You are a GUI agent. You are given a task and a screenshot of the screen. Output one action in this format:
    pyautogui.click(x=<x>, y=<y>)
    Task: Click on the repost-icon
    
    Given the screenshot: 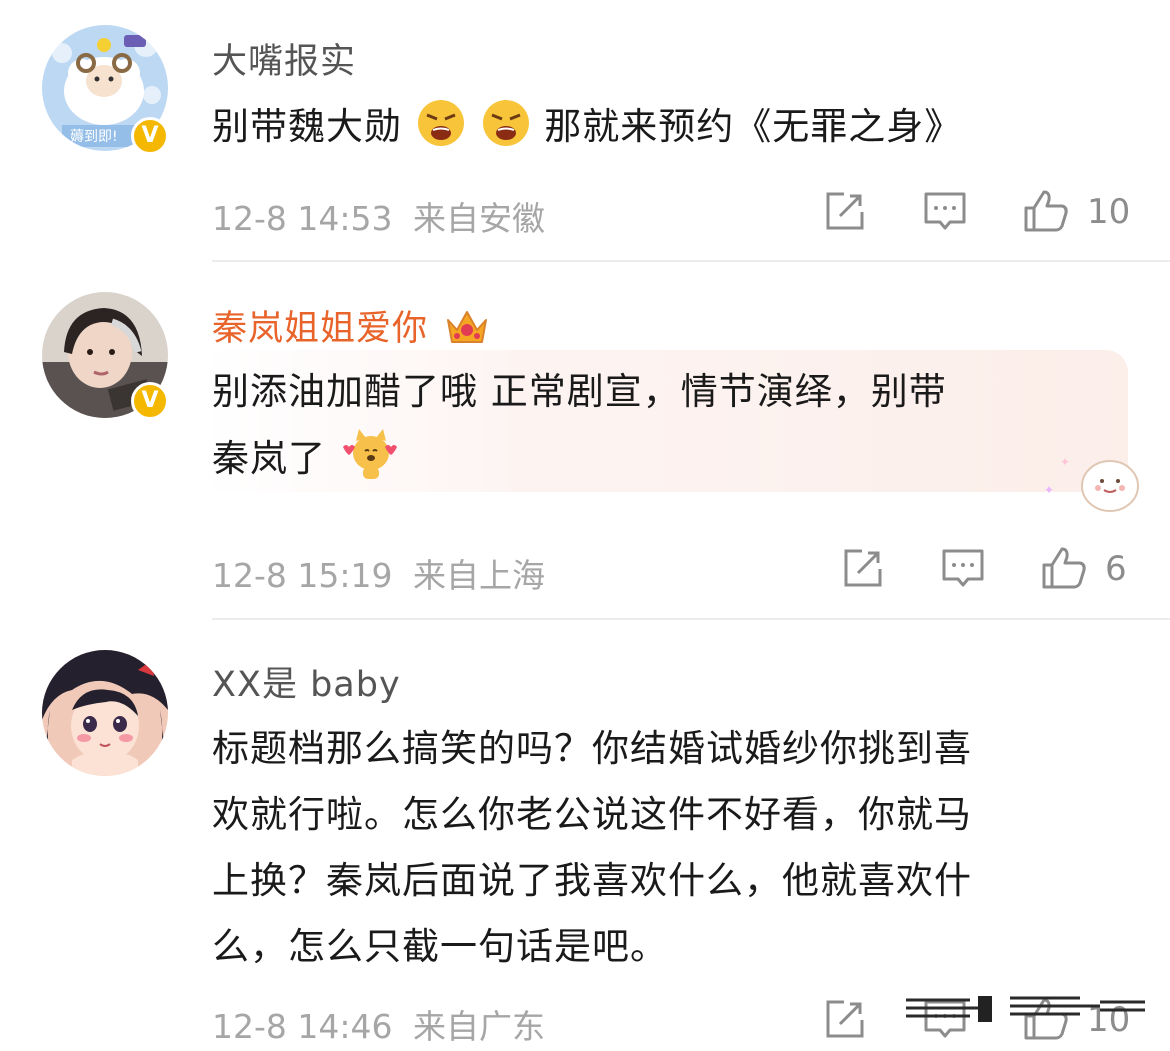 What is the action you would take?
    pyautogui.click(x=844, y=1020)
    